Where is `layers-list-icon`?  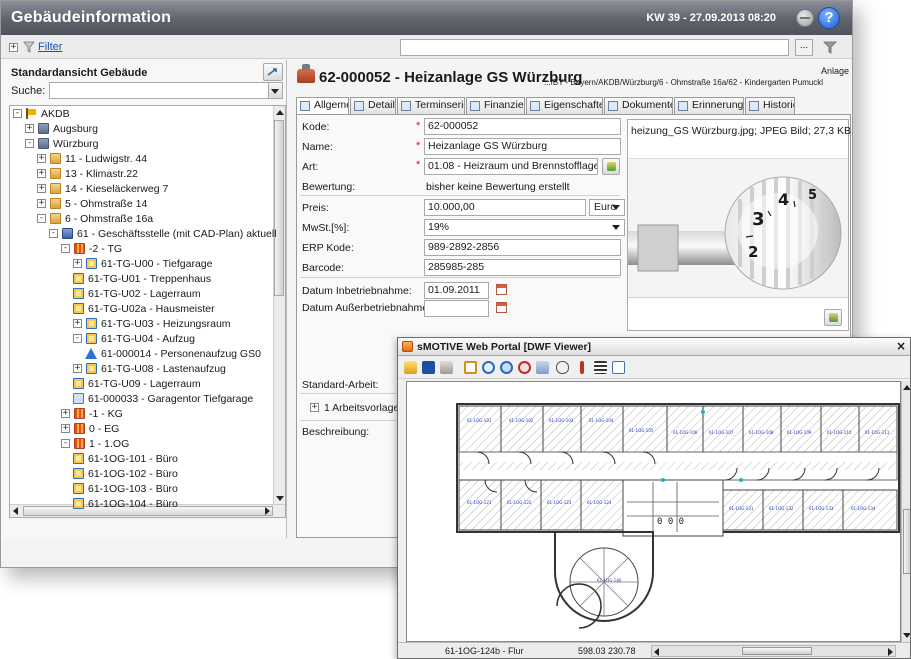
layers-list-icon is located at coordinates (600, 367).